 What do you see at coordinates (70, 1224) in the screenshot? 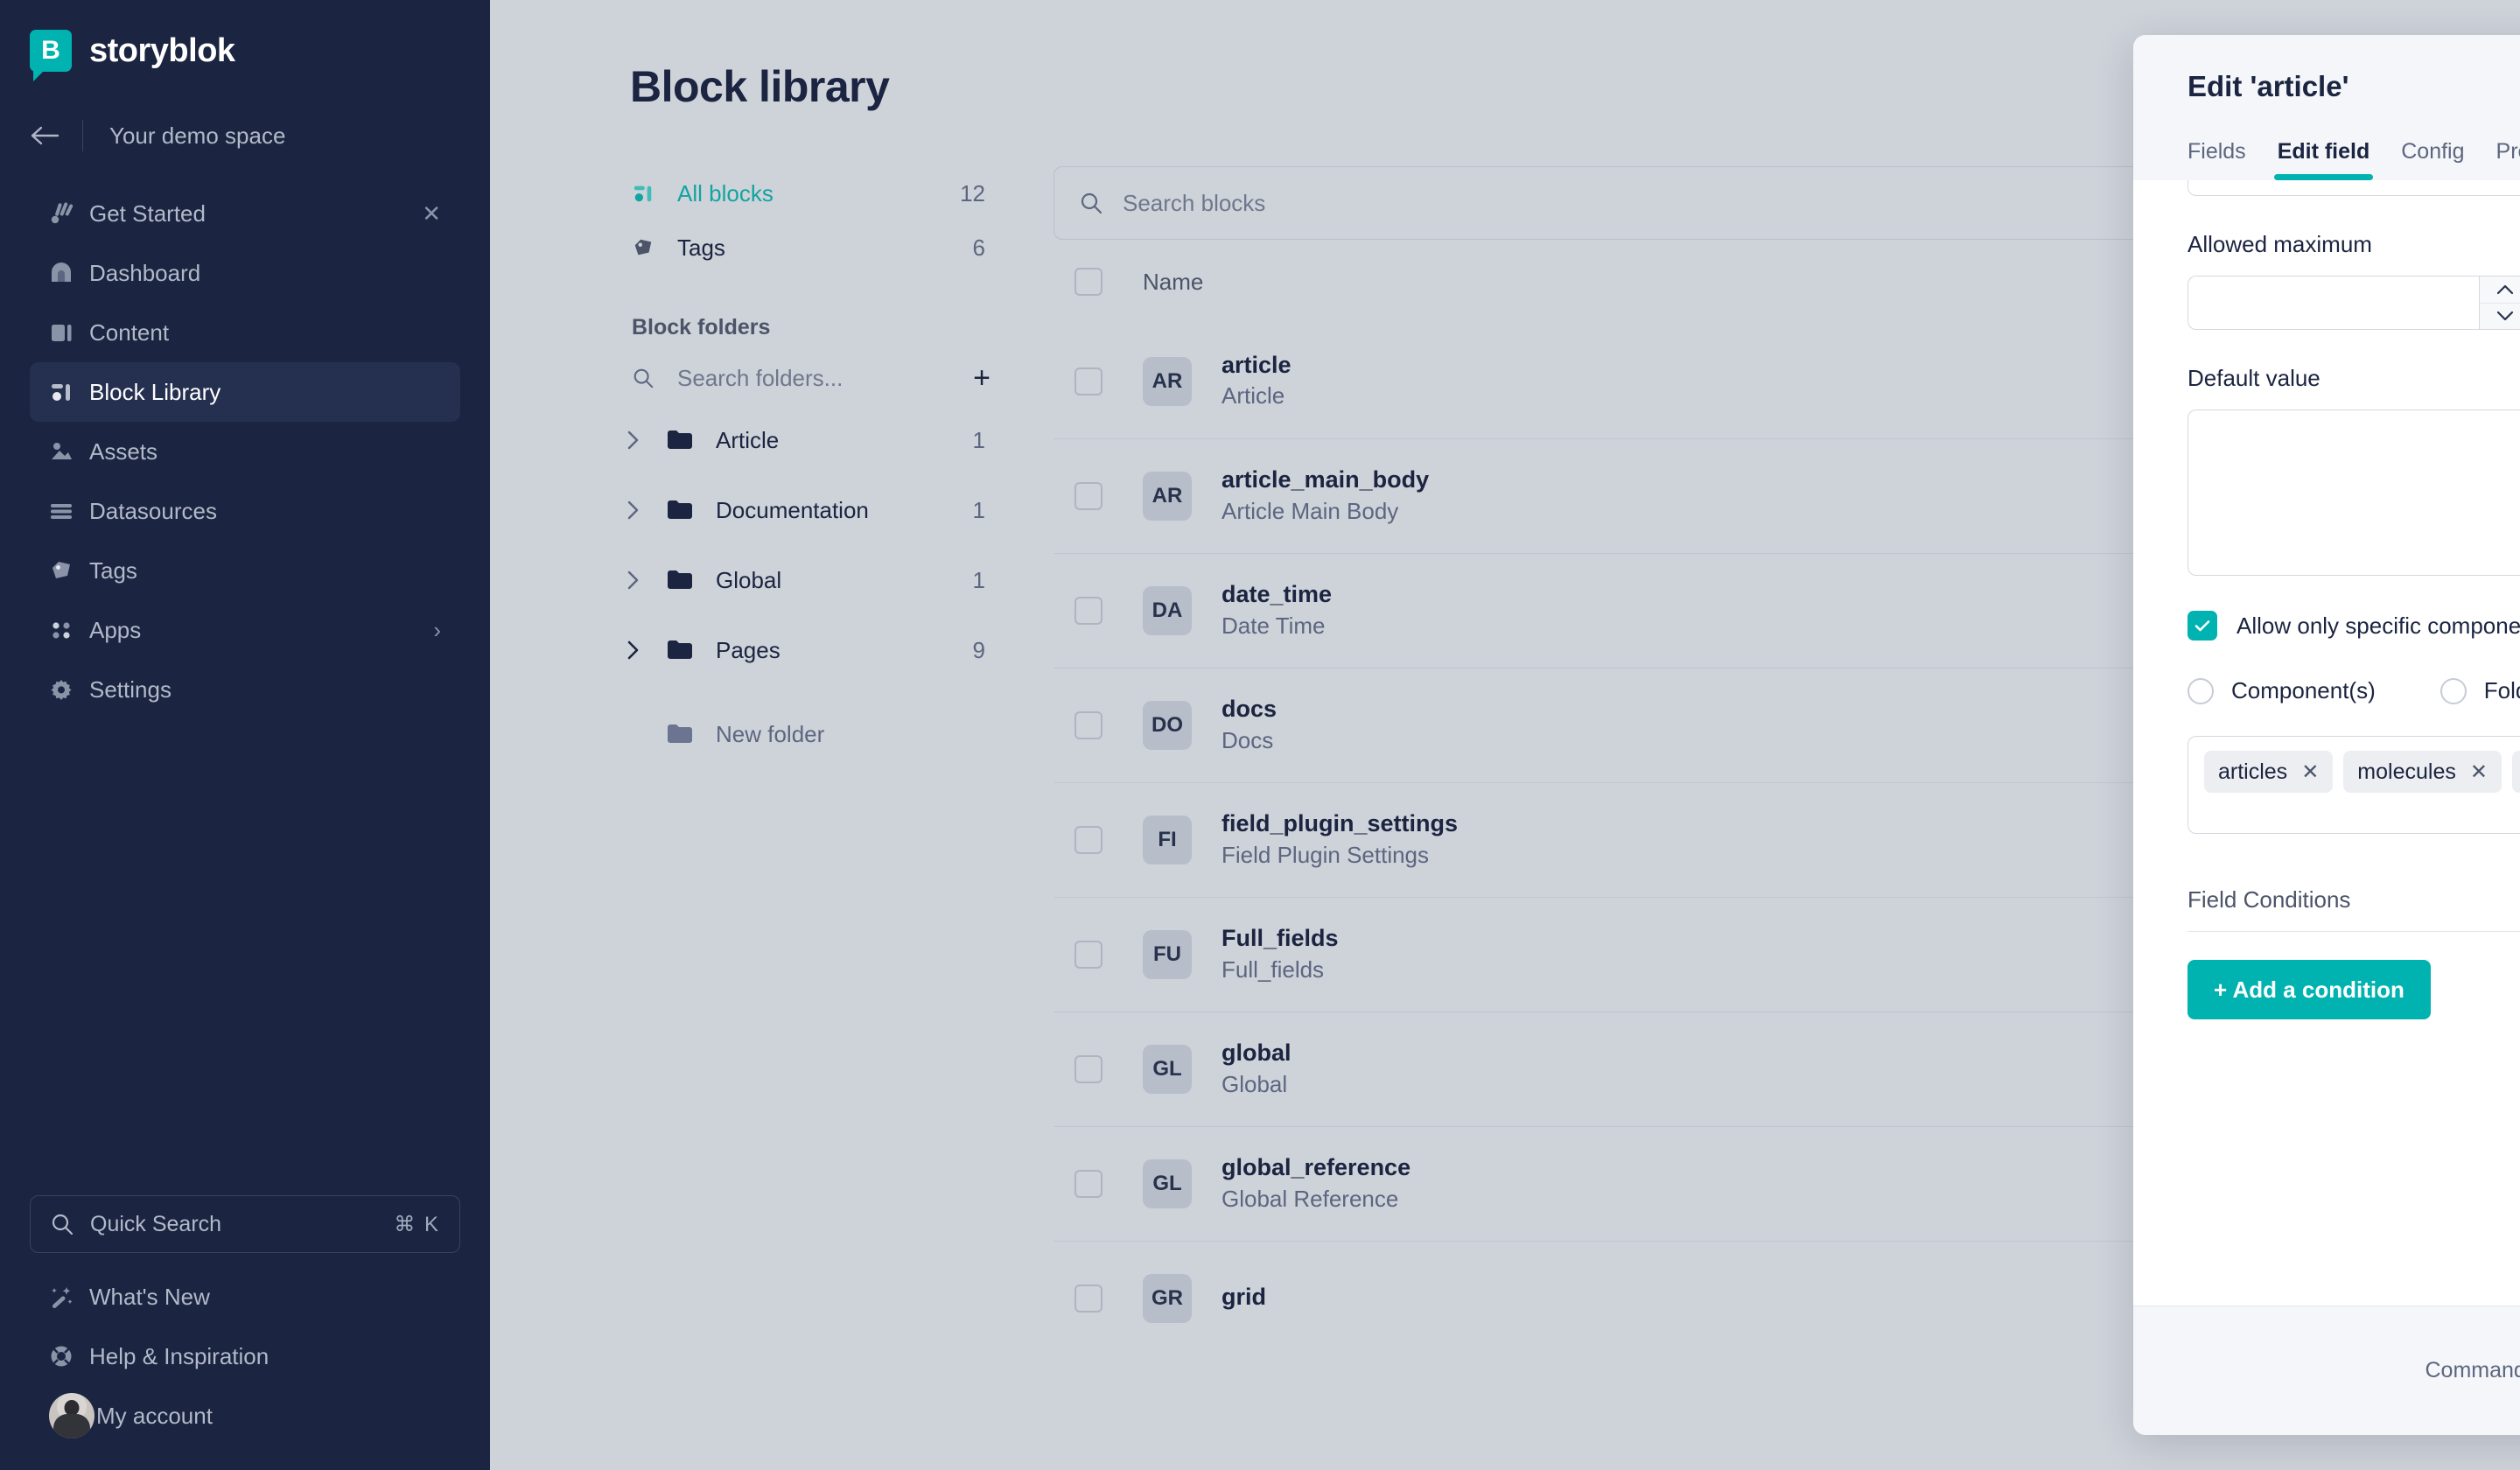
I see `search-icon` at bounding box center [70, 1224].